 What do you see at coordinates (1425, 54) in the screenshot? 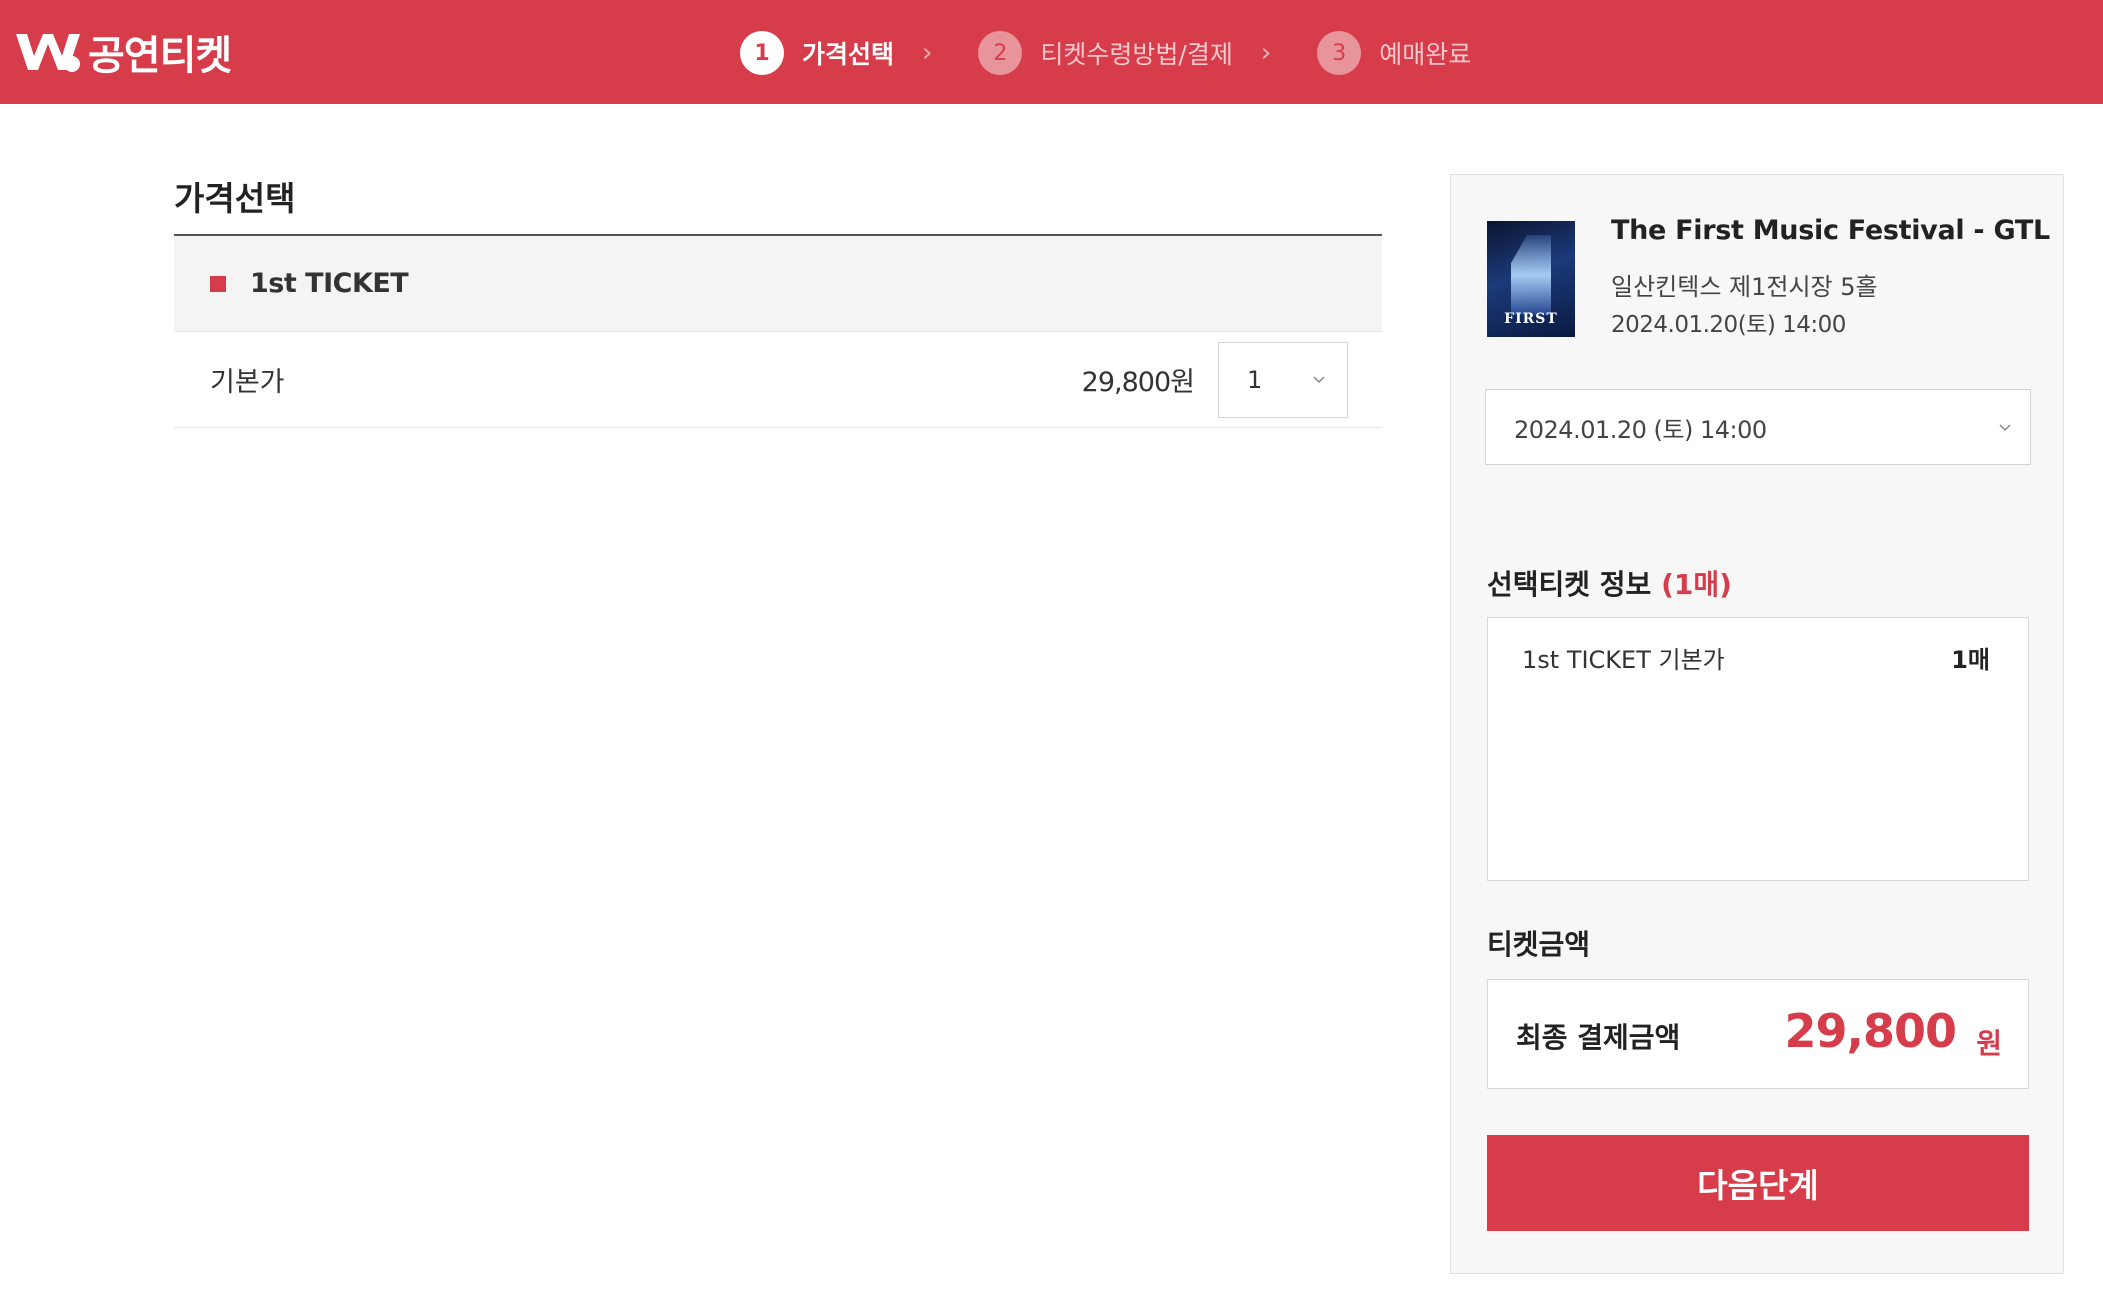
I see `step-label: 예매완료` at bounding box center [1425, 54].